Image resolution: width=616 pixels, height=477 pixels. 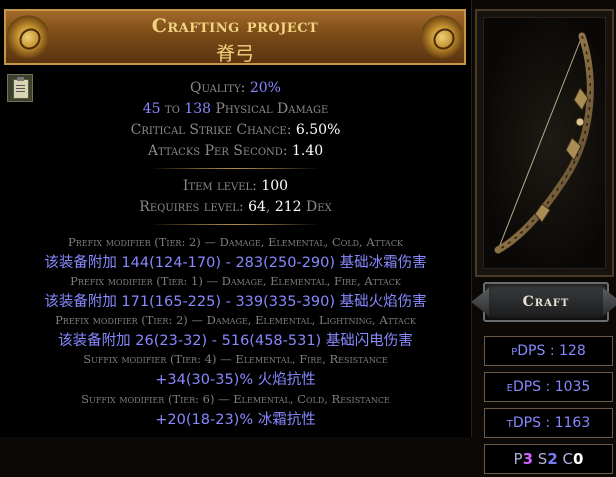 What do you see at coordinates (548, 387) in the screenshot?
I see `edps-box: eDPS : 1035` at bounding box center [548, 387].